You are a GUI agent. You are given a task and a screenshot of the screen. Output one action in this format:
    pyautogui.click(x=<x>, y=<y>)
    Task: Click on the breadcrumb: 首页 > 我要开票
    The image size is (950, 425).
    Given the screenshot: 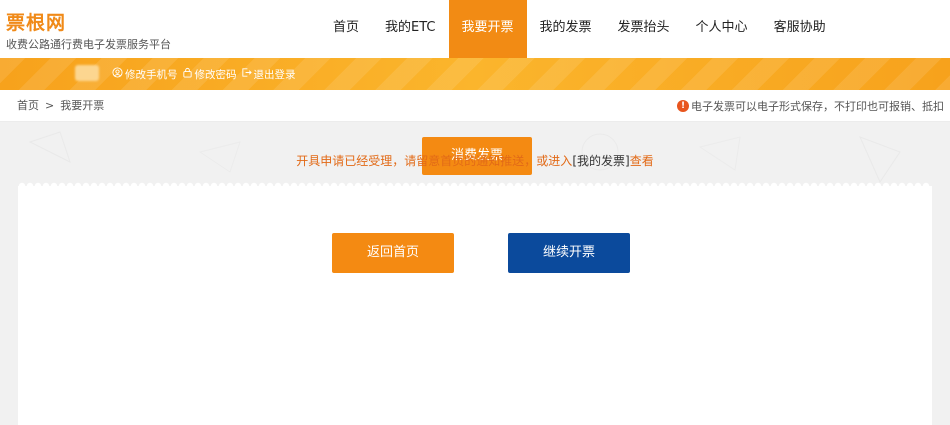 What is the action you would take?
    pyautogui.click(x=60, y=106)
    